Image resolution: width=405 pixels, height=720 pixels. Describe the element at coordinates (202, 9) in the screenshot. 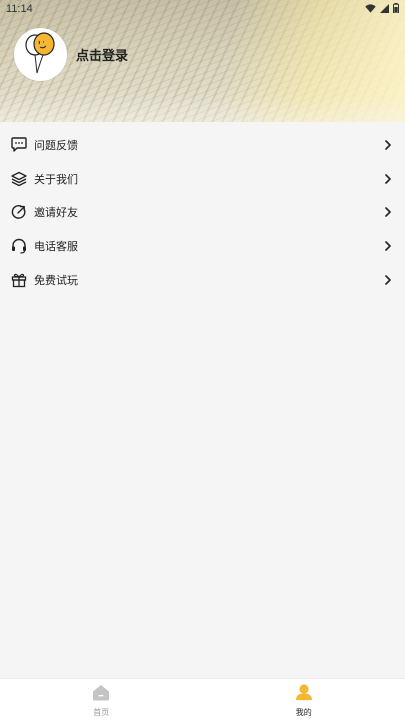

I see `status-bar: 11:14` at that location.